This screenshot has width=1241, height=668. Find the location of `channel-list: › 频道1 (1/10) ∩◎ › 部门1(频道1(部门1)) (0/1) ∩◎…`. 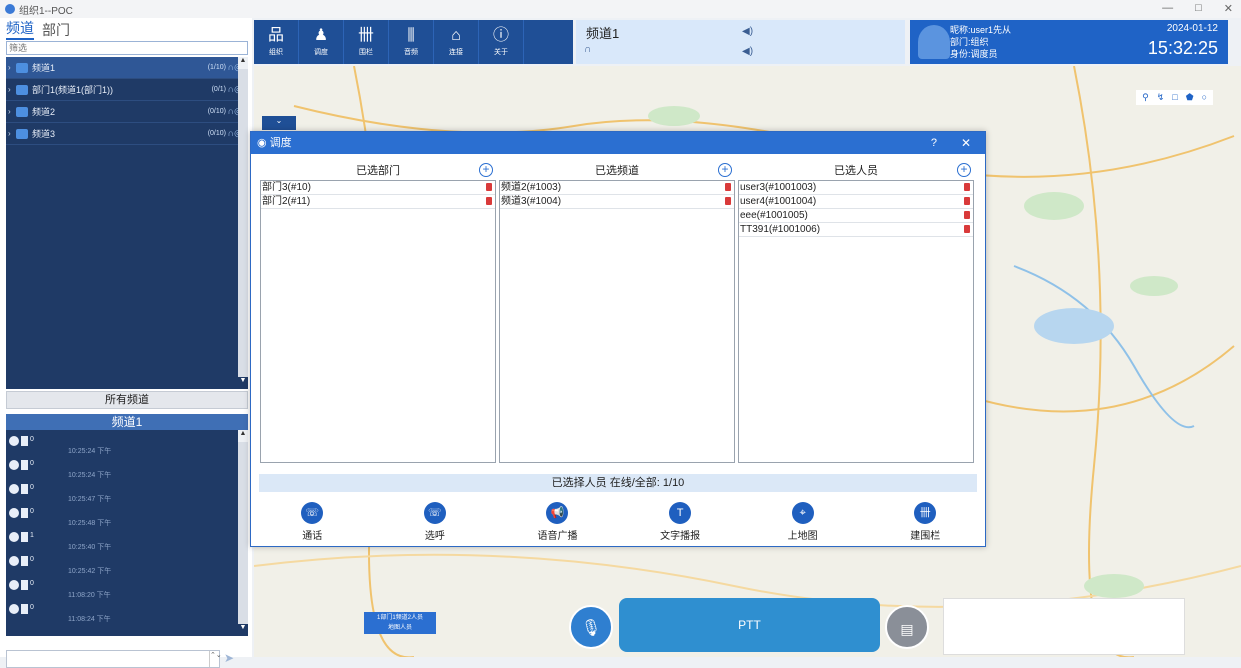

channel-list: › 频道1 (1/10) ∩◎ › 部门1(频道1(部门1)) (0/1) ∩◎… is located at coordinates (127, 223).